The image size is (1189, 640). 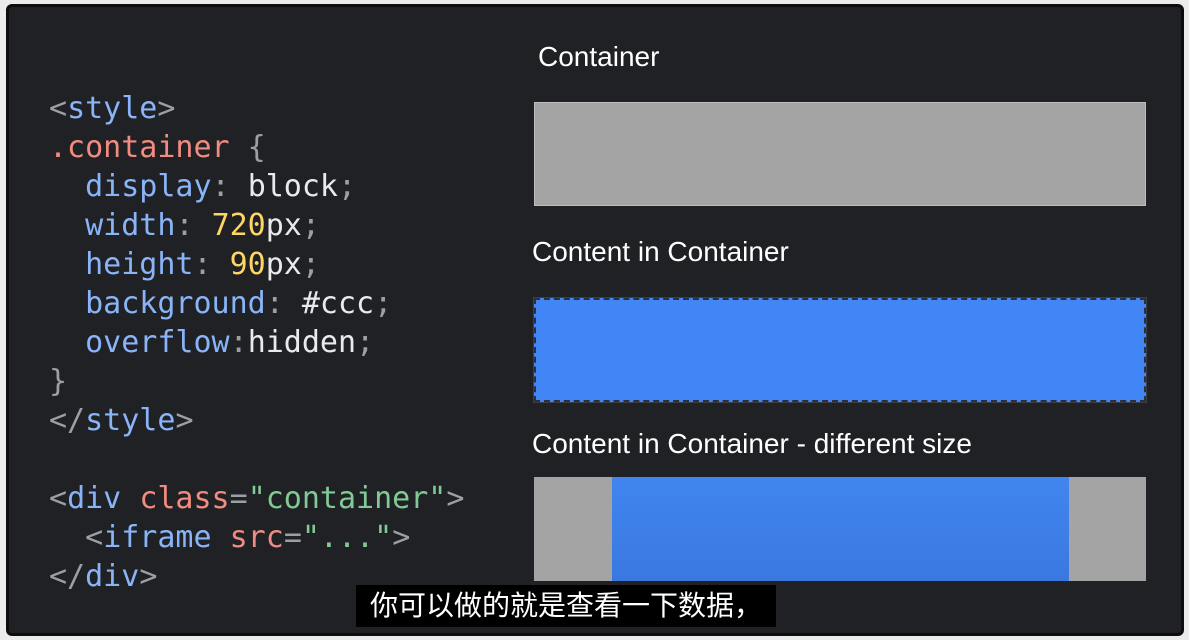 What do you see at coordinates (238, 225) in the screenshot?
I see `code-token-num: 720` at bounding box center [238, 225].